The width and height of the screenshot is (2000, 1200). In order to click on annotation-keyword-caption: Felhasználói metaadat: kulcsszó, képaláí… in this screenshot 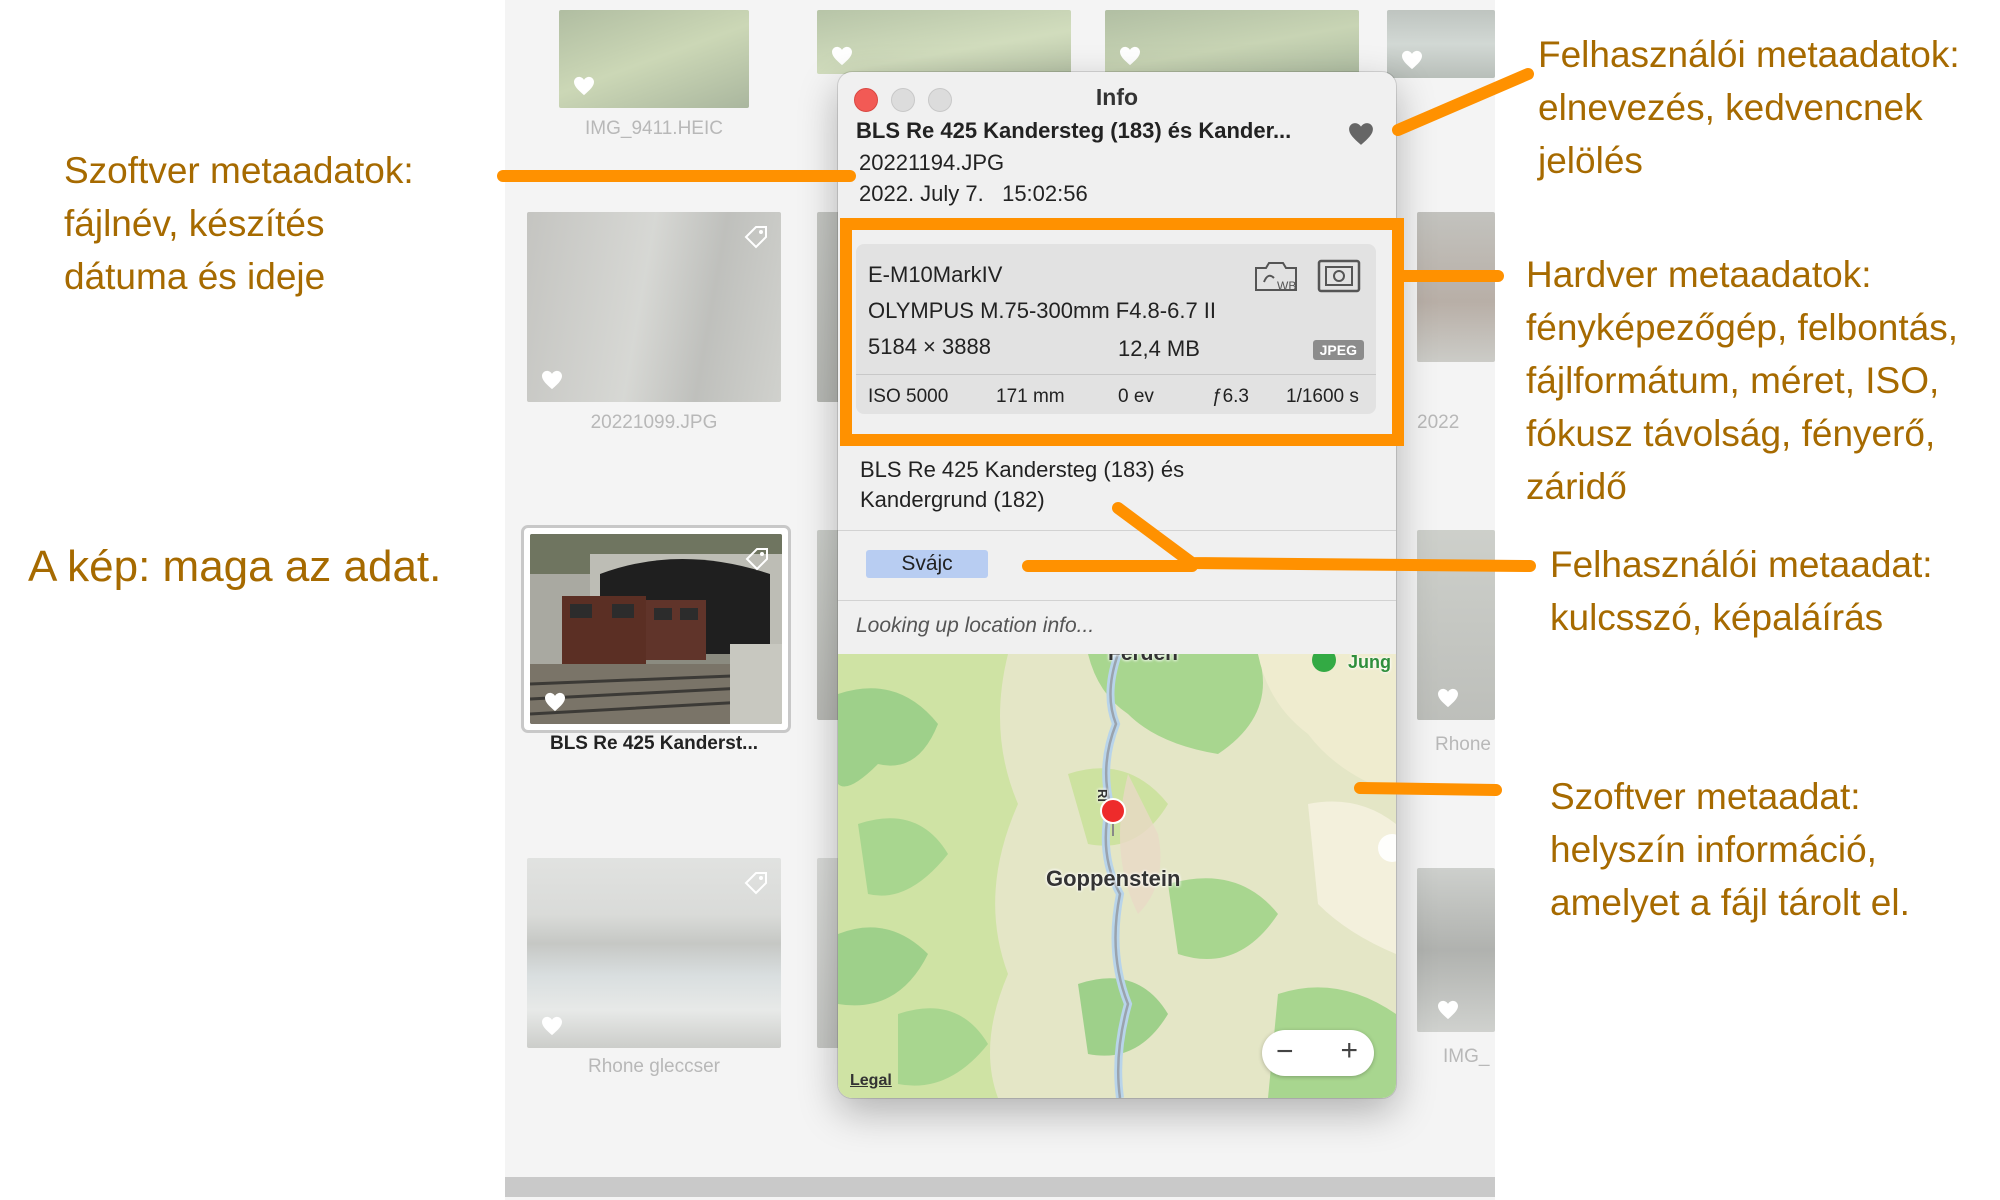, I will do `click(1741, 591)`.